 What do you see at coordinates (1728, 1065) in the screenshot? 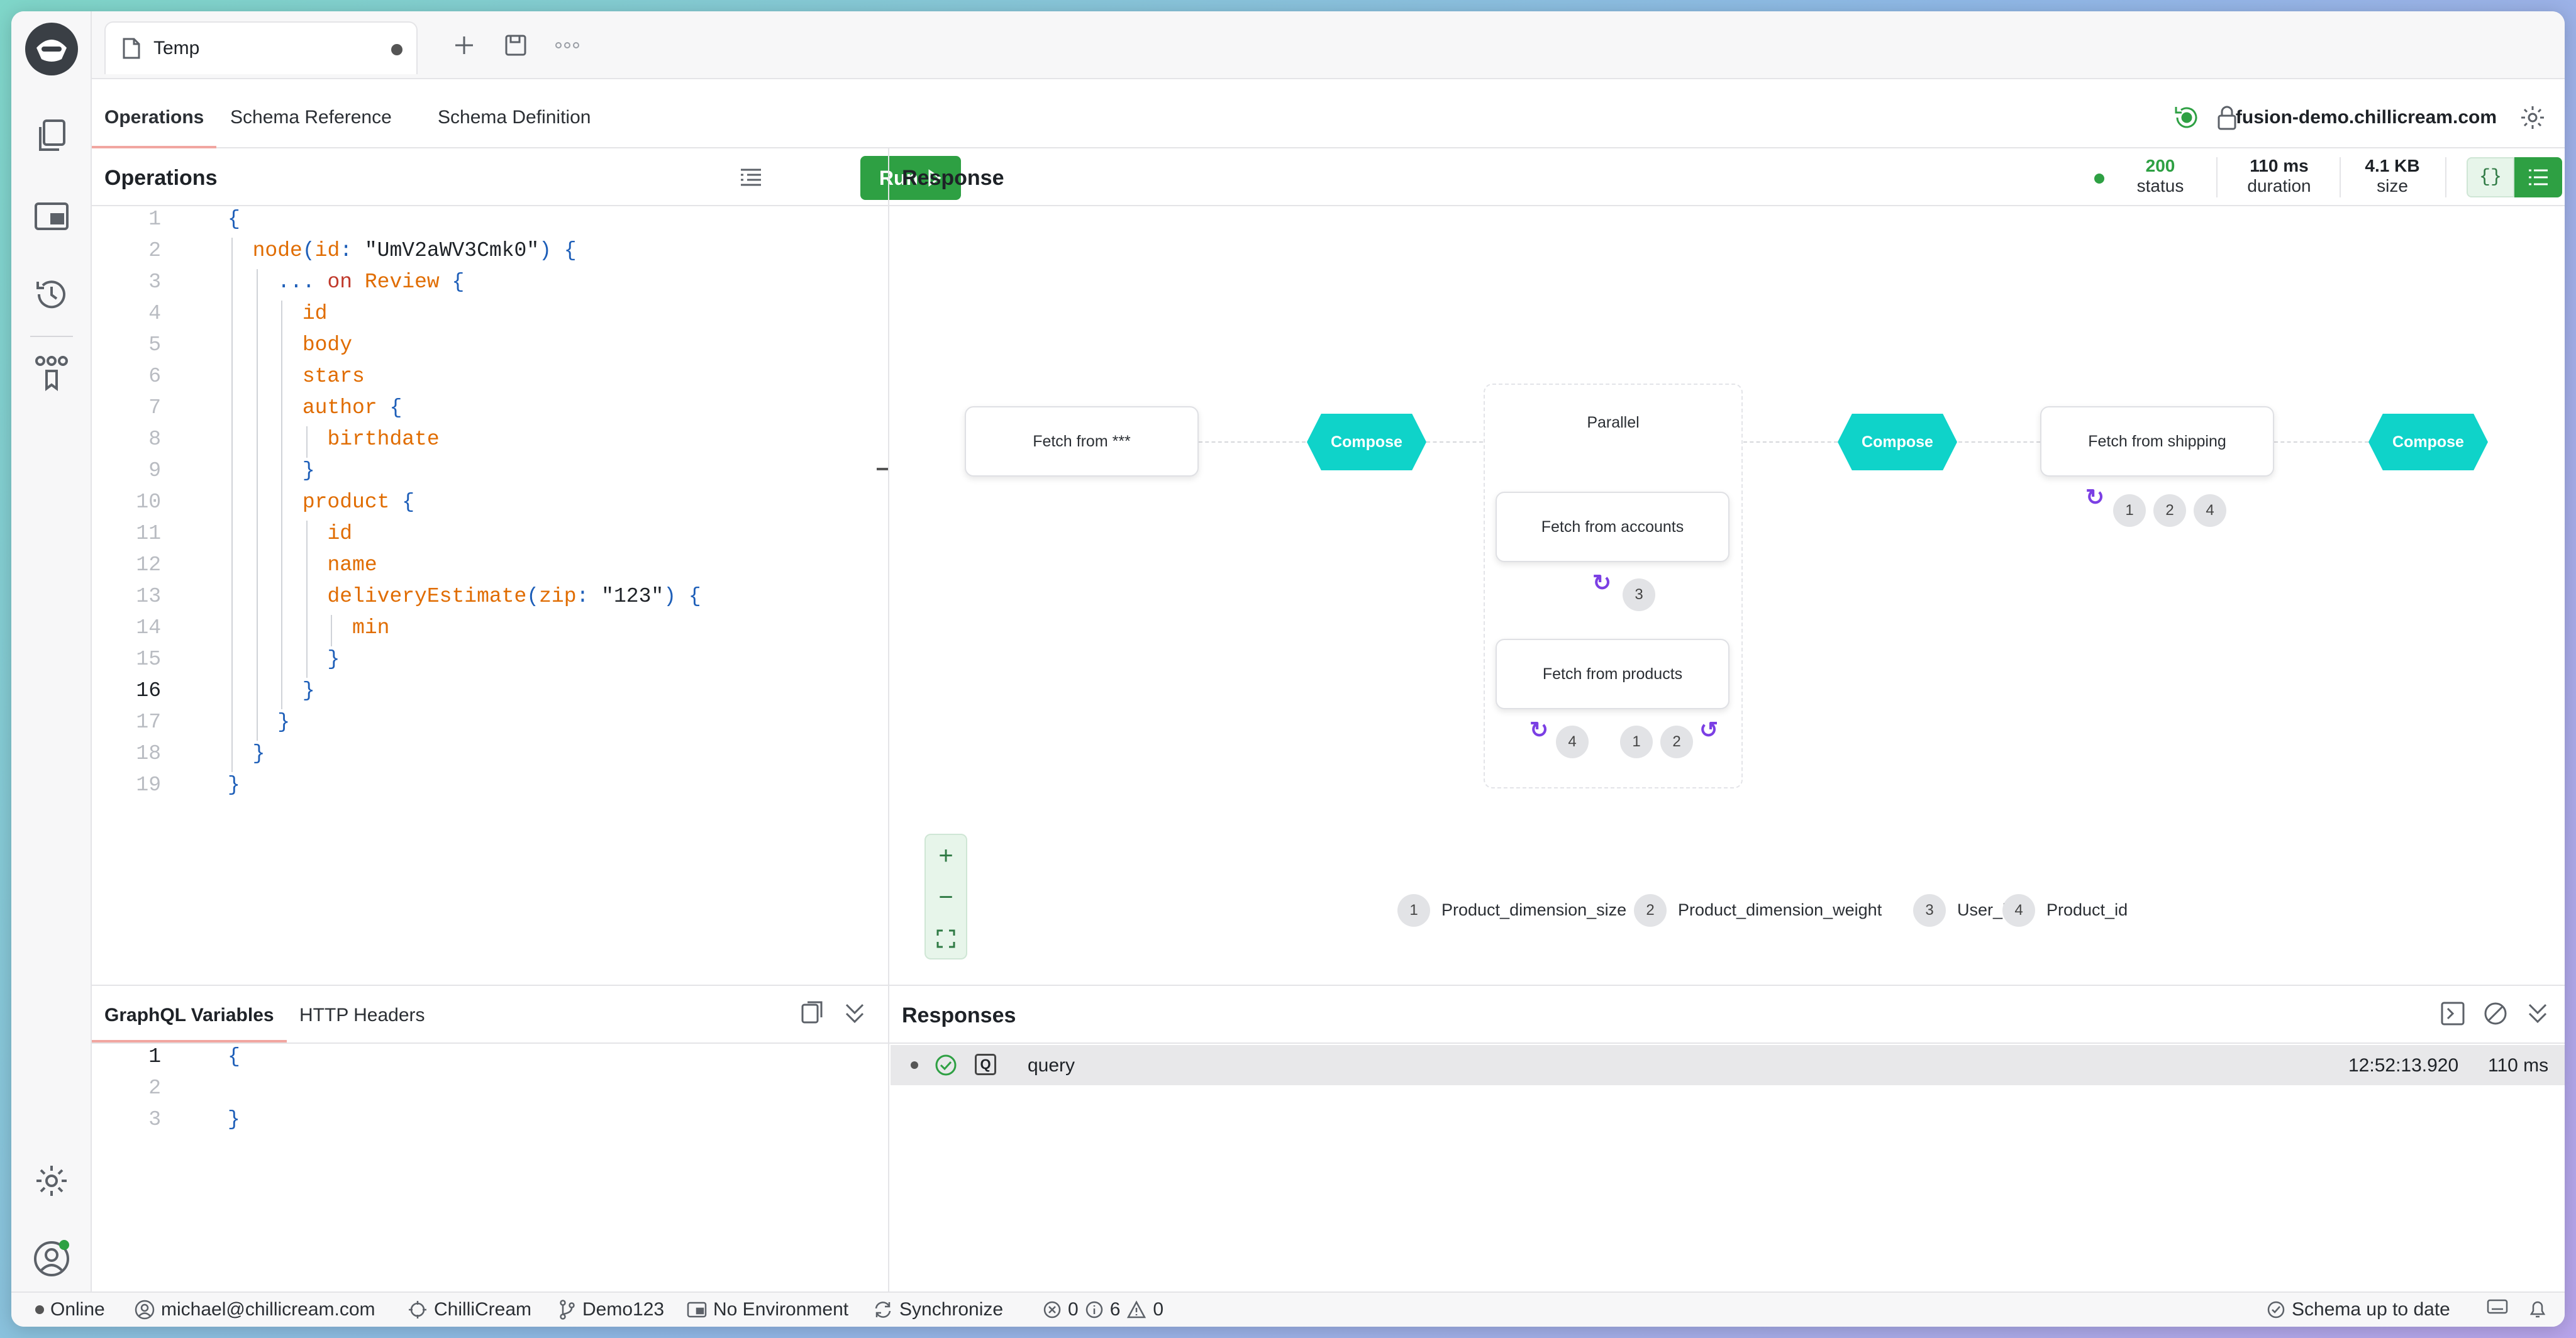
I see `response-history-row: Q query 12:52:13.920 110 ms` at bounding box center [1728, 1065].